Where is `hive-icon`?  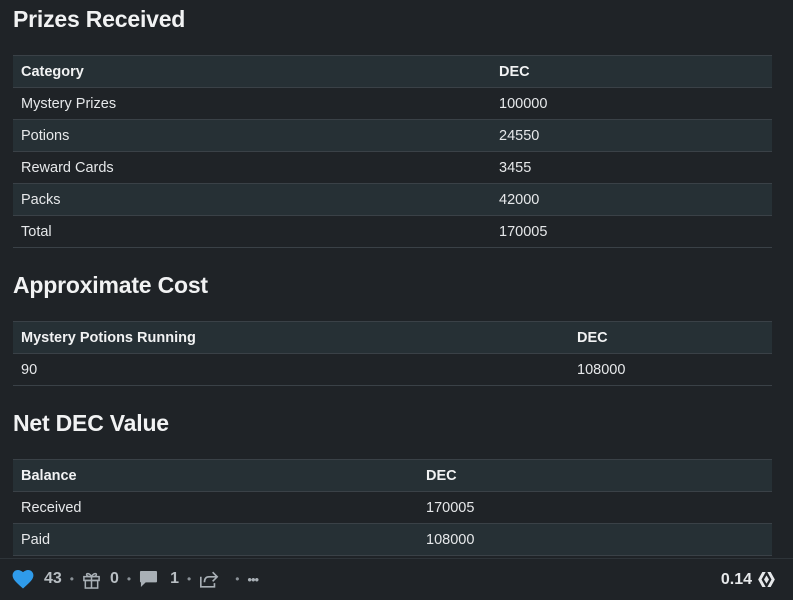 hive-icon is located at coordinates (766, 579).